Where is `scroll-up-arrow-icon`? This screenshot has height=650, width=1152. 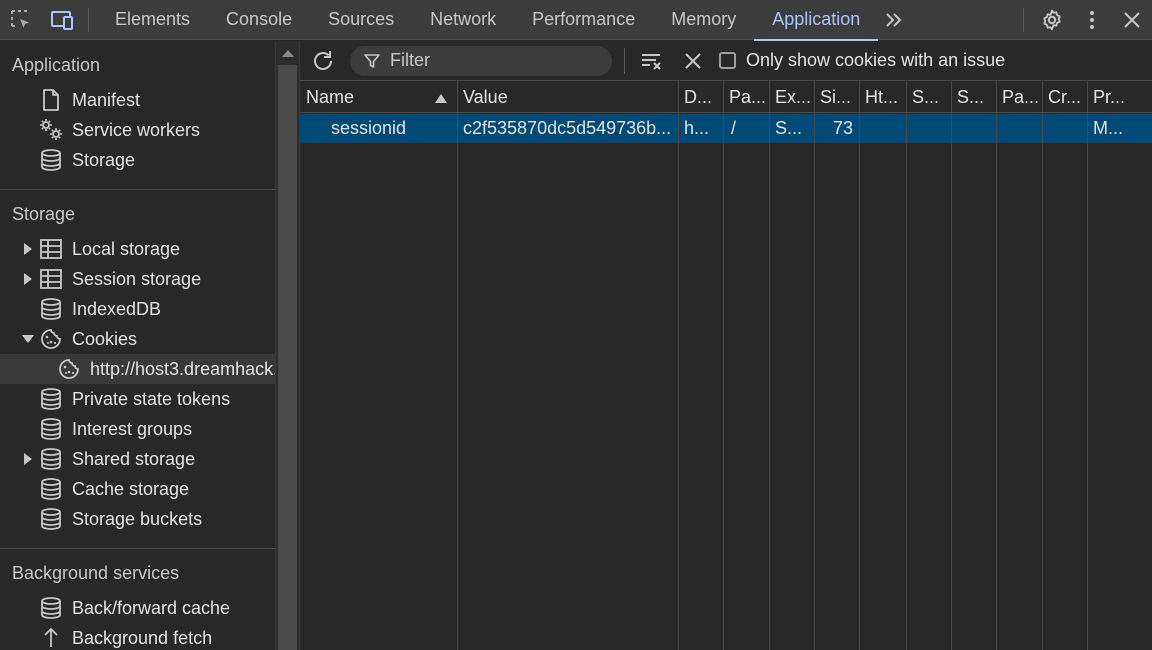 scroll-up-arrow-icon is located at coordinates (288, 53).